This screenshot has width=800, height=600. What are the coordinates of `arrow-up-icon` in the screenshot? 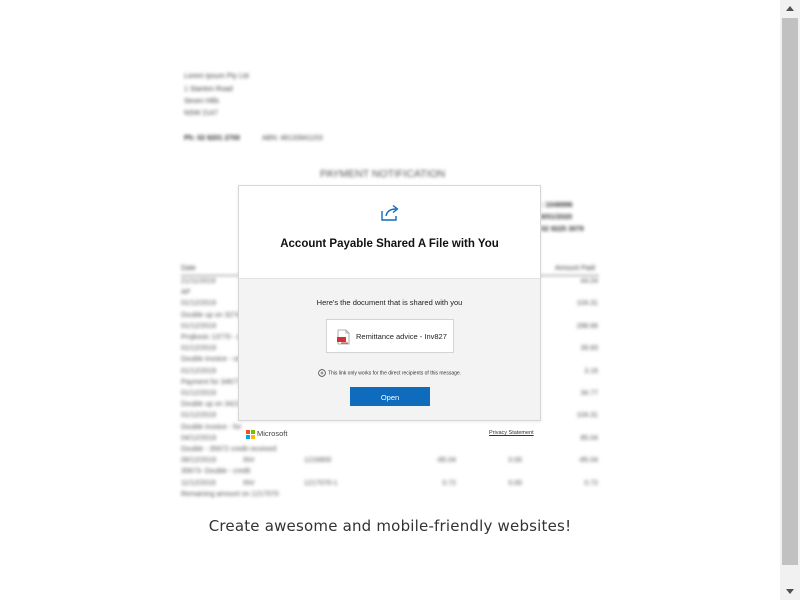 It's located at (790, 8).